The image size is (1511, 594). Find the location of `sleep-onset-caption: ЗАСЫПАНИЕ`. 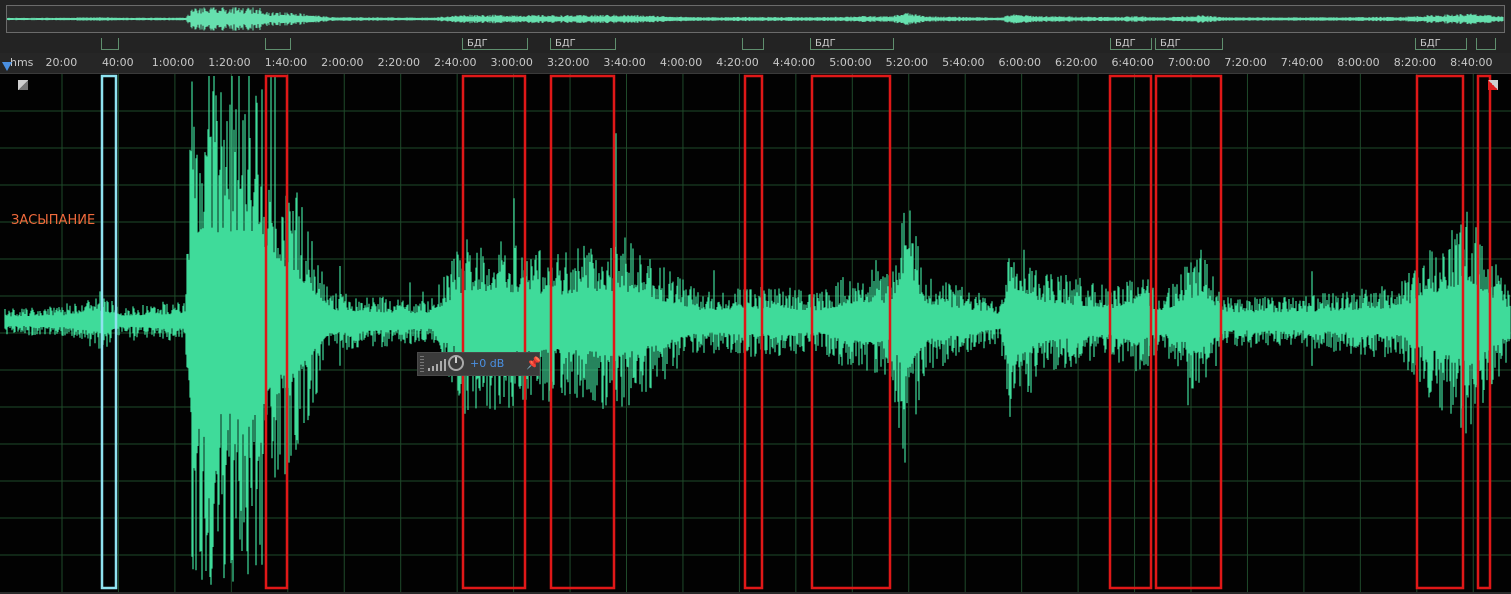

sleep-onset-caption: ЗАСЫПАНИЕ is located at coordinates (53, 220).